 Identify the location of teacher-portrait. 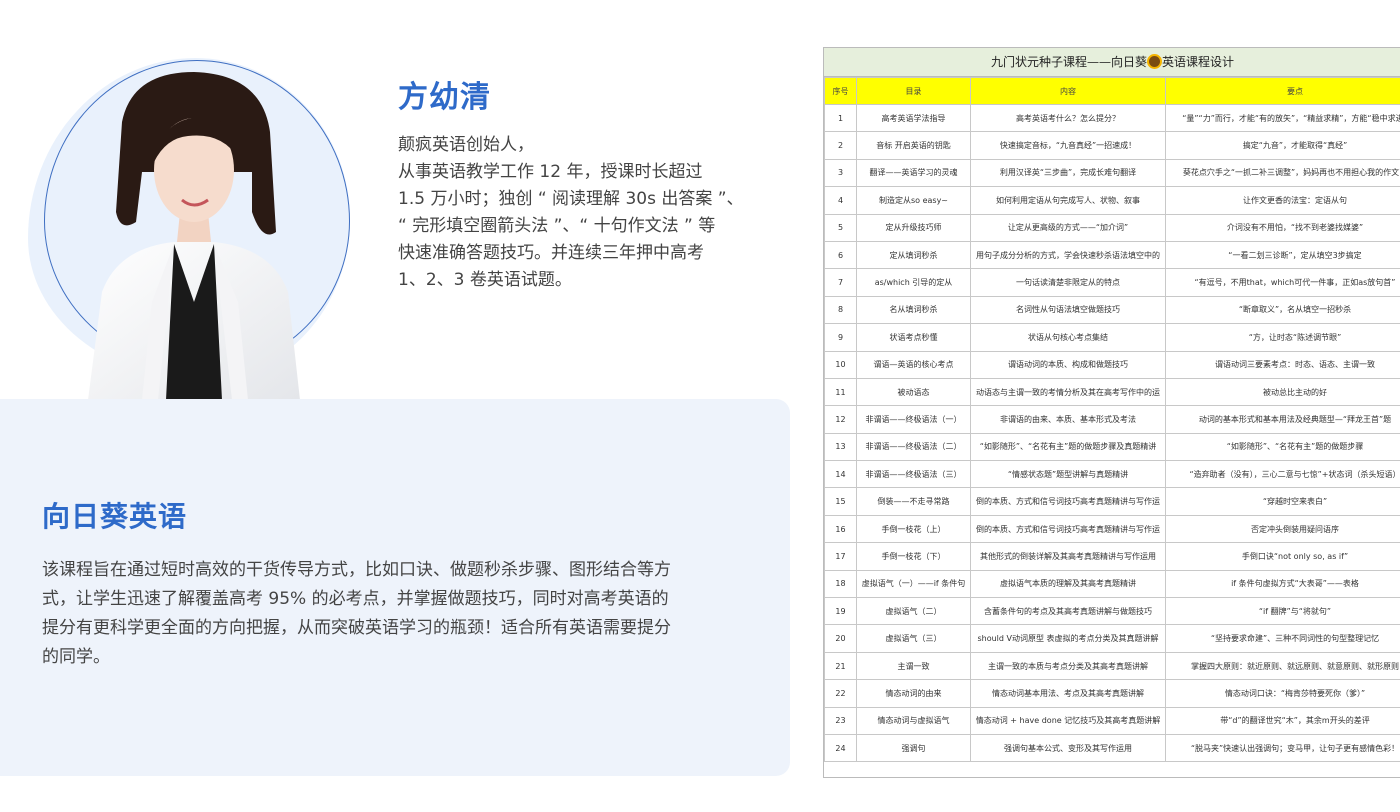
(194, 236).